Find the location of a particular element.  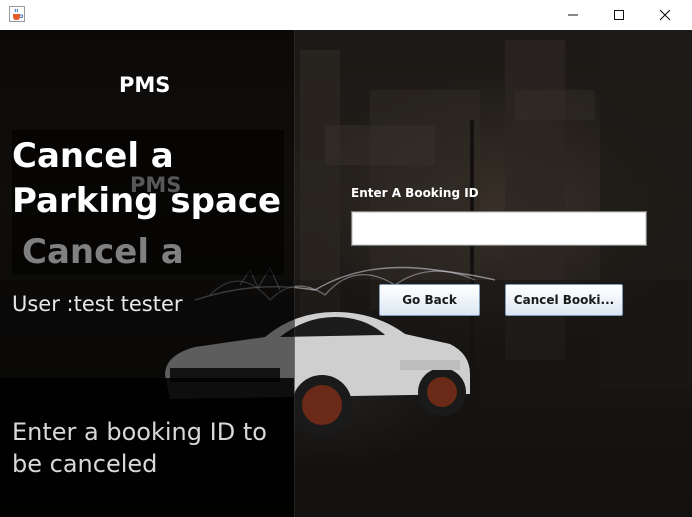

app-name-label: PMS is located at coordinates (145, 85).